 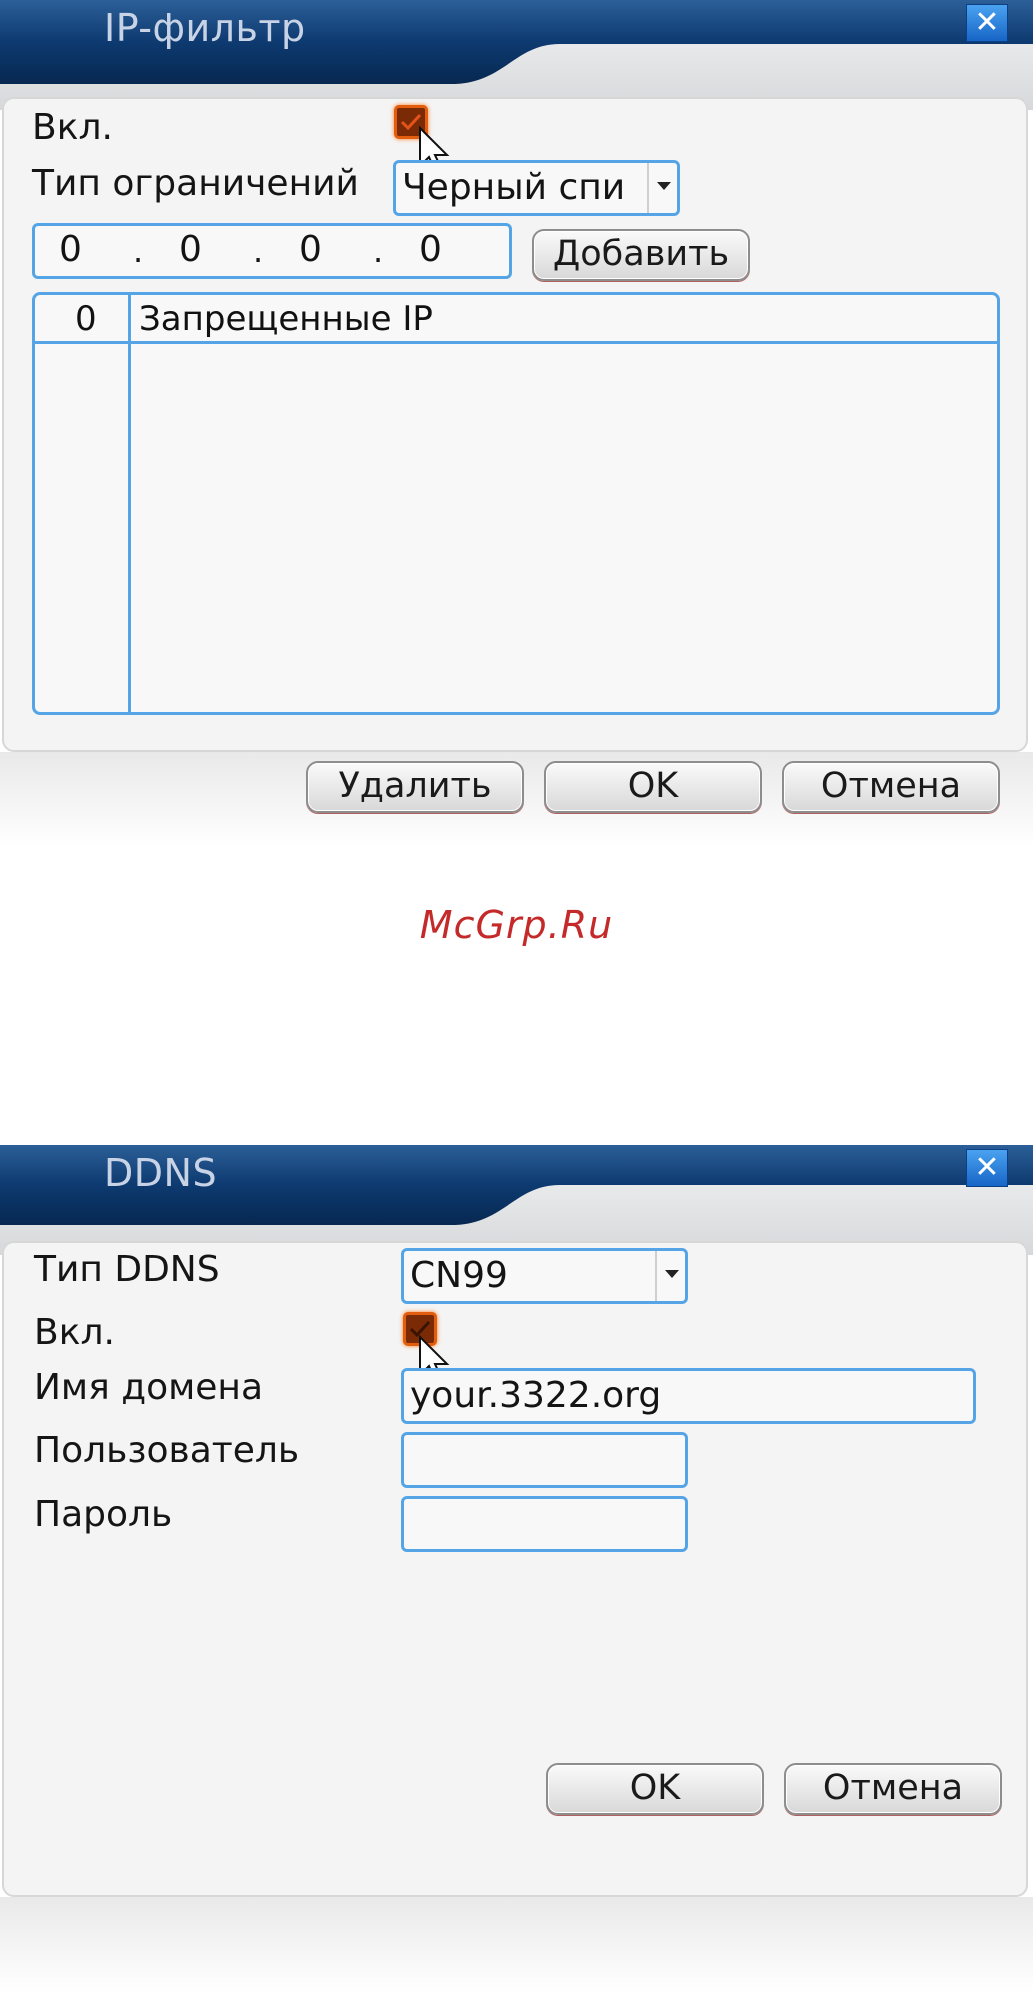 What do you see at coordinates (167, 1450) in the screenshot?
I see `user-label: Пользователь` at bounding box center [167, 1450].